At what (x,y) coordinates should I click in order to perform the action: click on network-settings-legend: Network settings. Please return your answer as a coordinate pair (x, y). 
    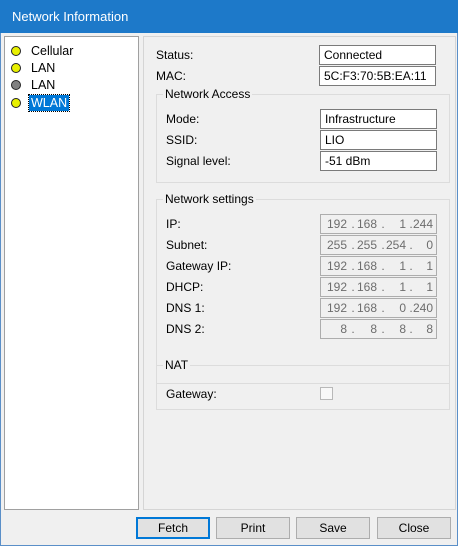
    Looking at the image, I should click on (209, 199).